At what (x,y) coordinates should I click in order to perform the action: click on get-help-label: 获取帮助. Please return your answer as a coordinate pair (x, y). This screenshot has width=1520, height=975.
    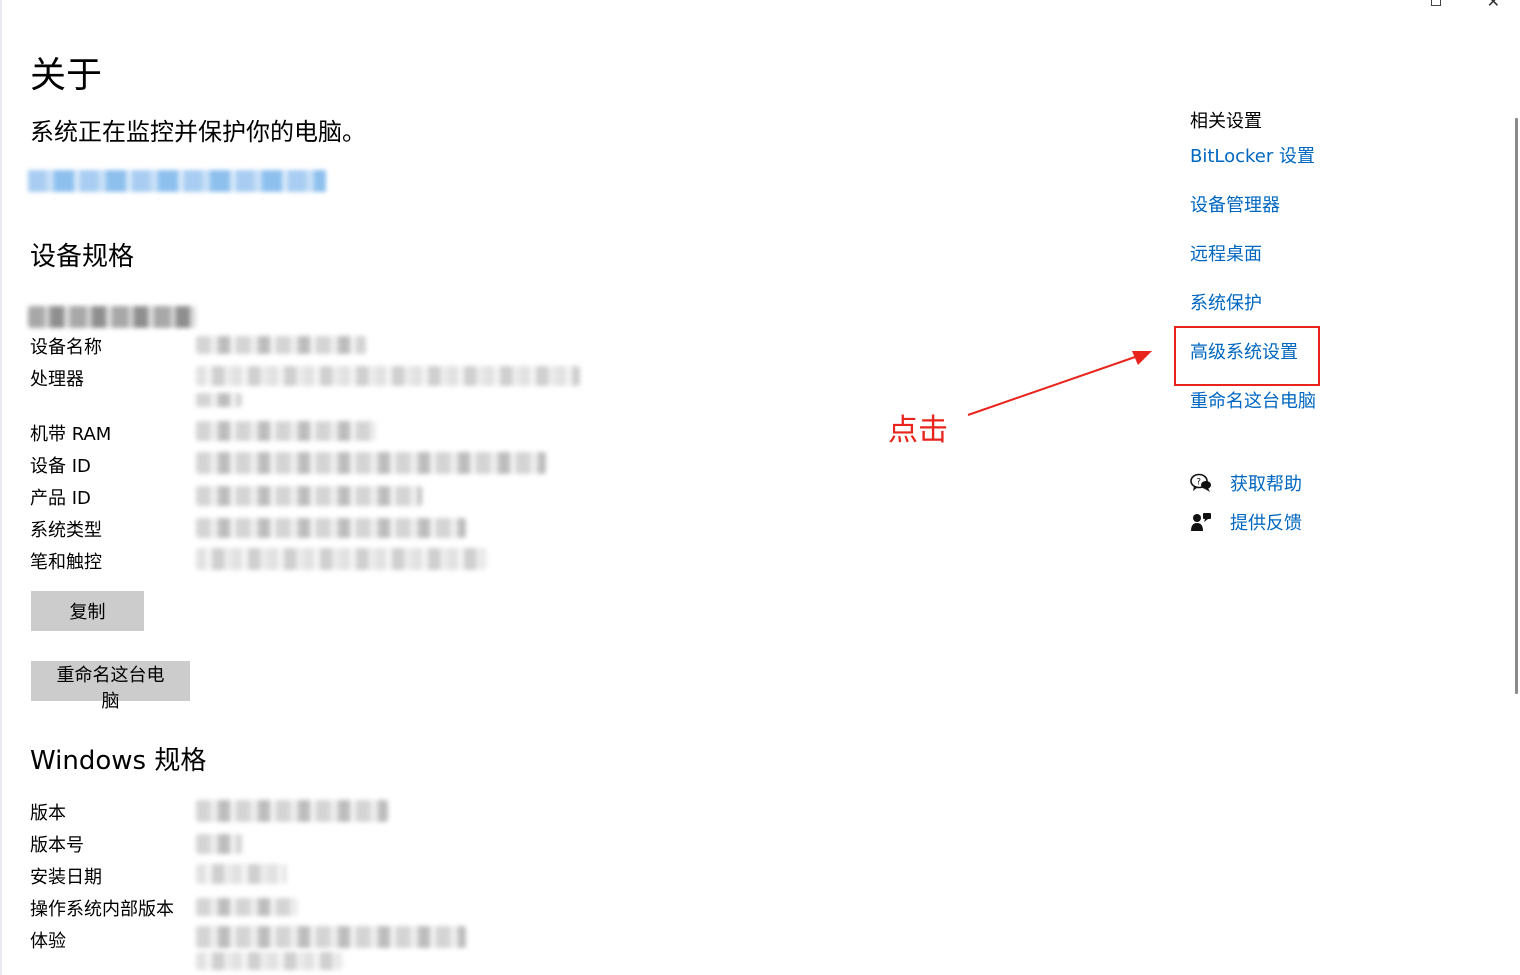
    Looking at the image, I should click on (1266, 484).